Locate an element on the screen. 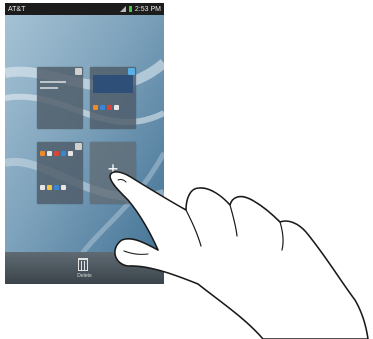 Image resolution: width=373 pixels, height=339 pixels. clock-widget is located at coordinates (113, 84).